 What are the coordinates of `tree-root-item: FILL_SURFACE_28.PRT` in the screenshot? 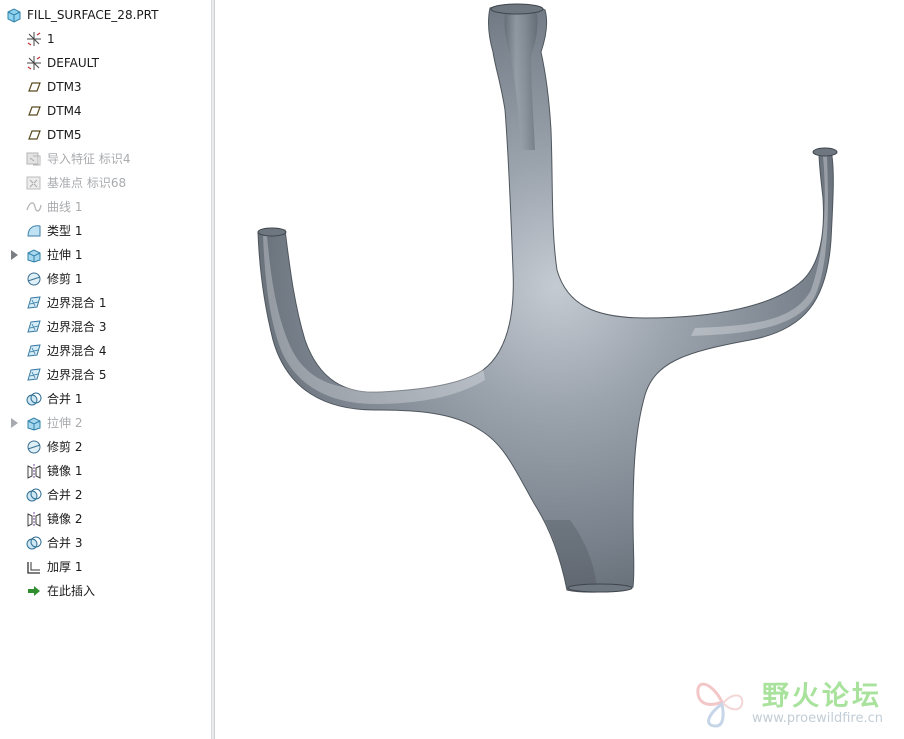 It's located at (105, 15).